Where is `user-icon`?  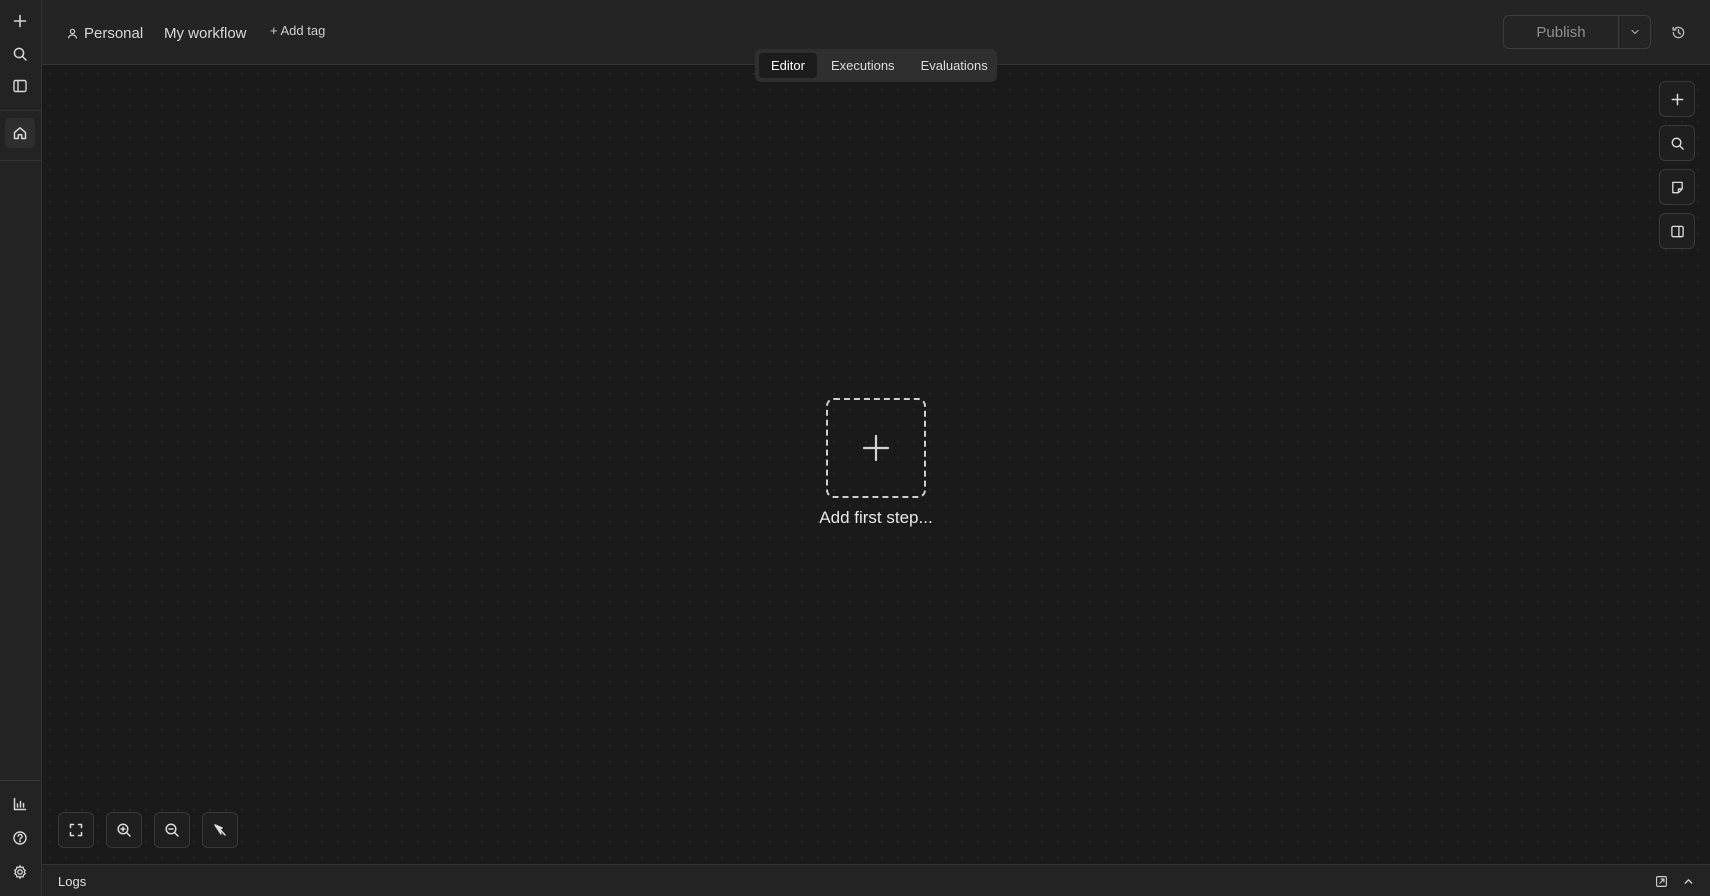
user-icon is located at coordinates (72, 33).